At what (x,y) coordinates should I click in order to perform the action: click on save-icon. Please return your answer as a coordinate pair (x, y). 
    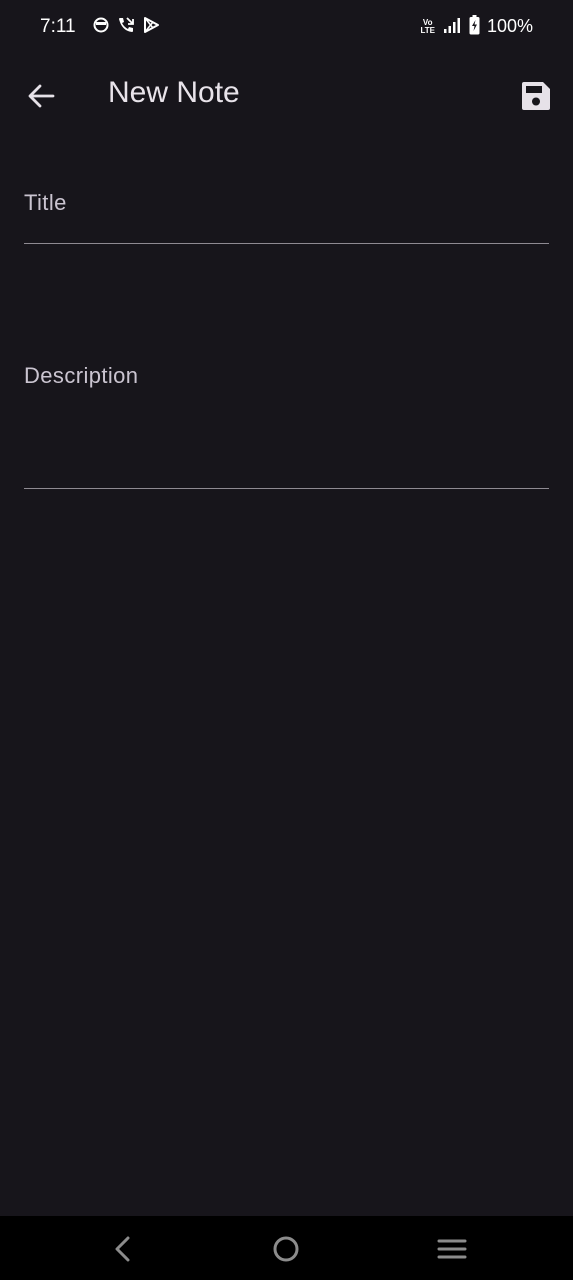
    Looking at the image, I should click on (536, 100).